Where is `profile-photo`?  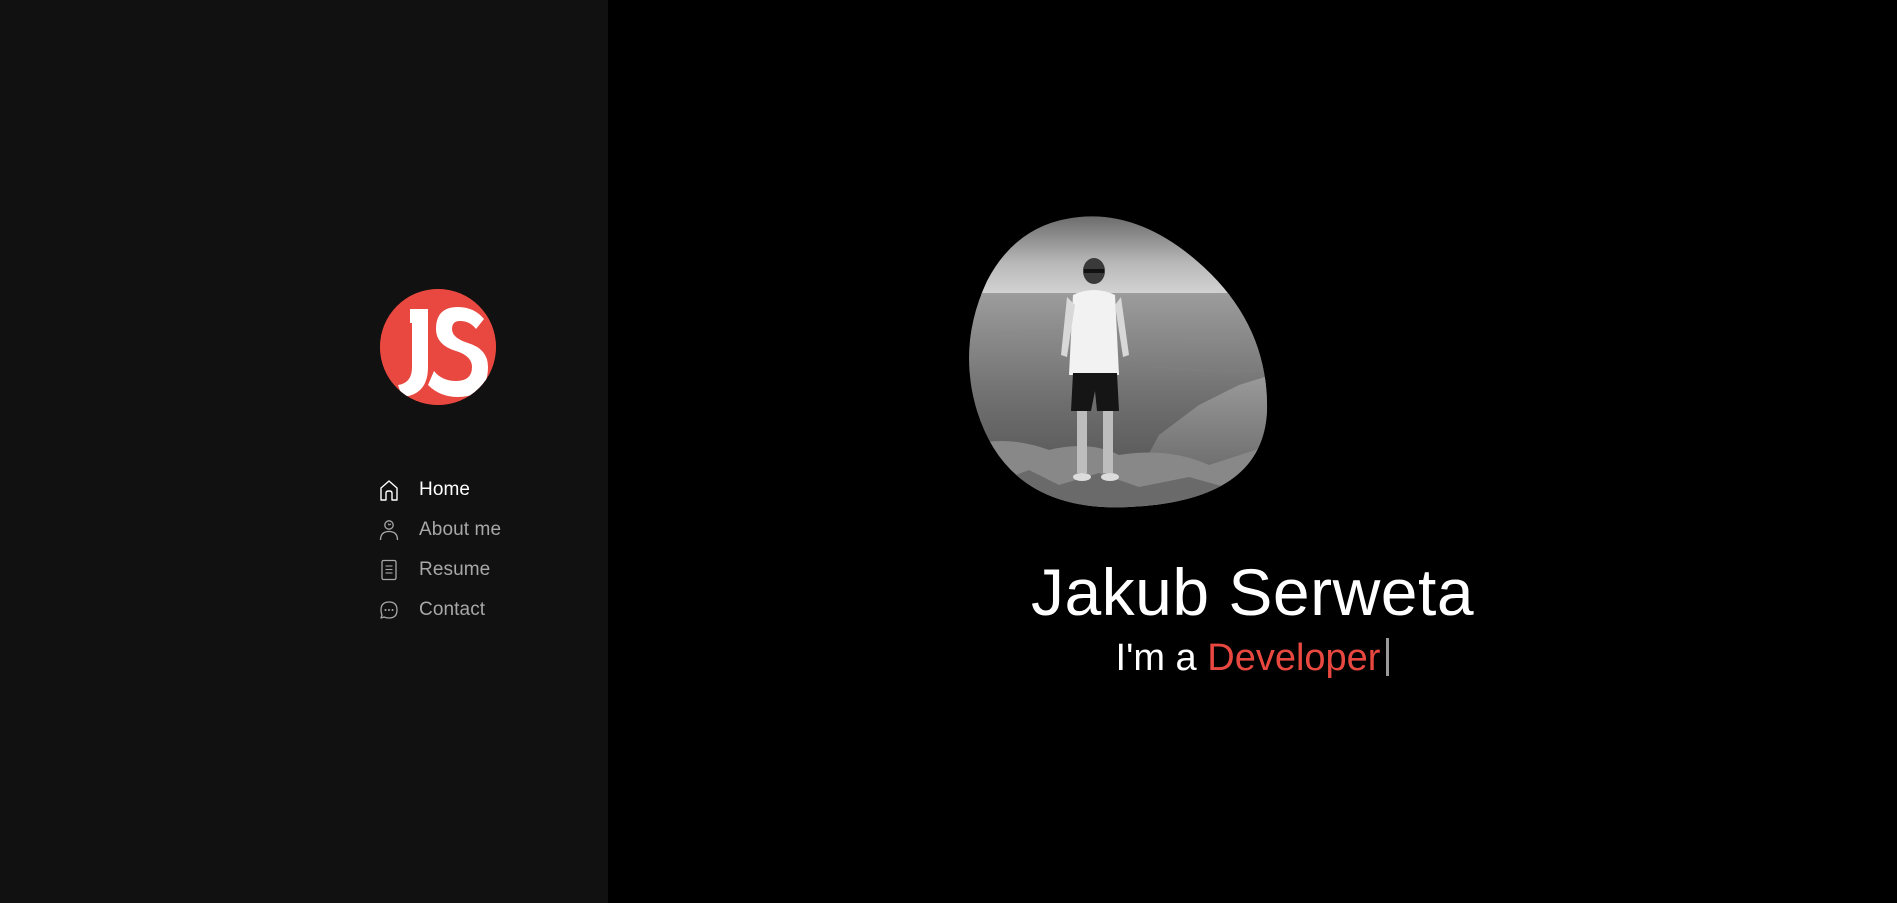
profile-photo is located at coordinates (1120, 362).